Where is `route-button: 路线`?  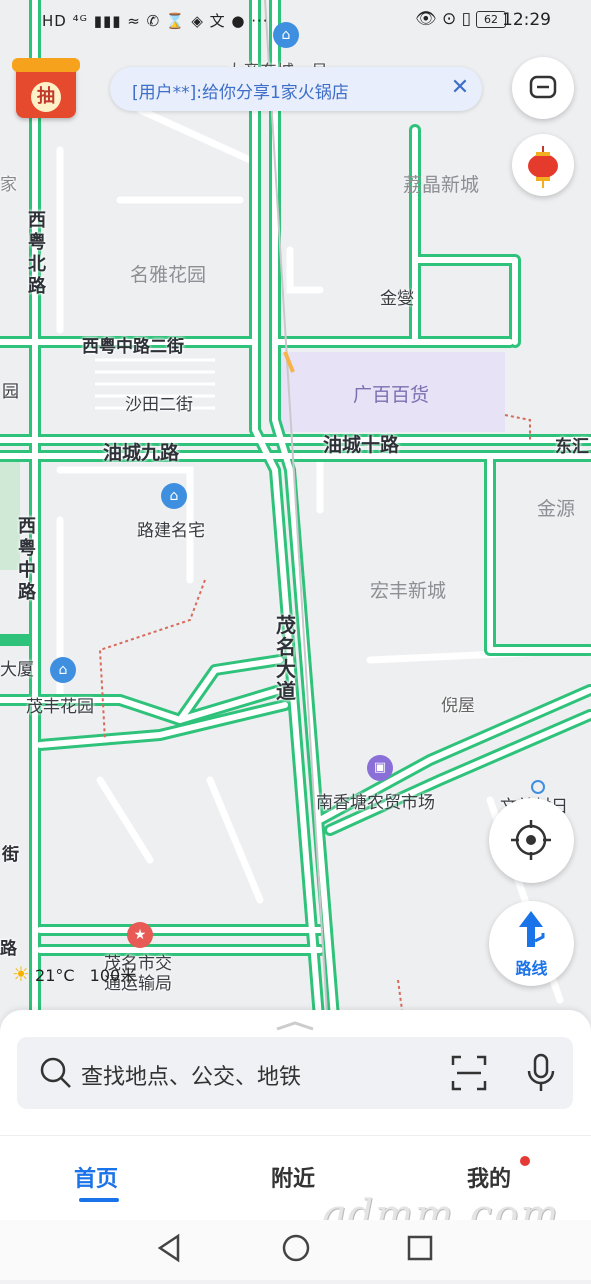 route-button: 路线 is located at coordinates (531, 943).